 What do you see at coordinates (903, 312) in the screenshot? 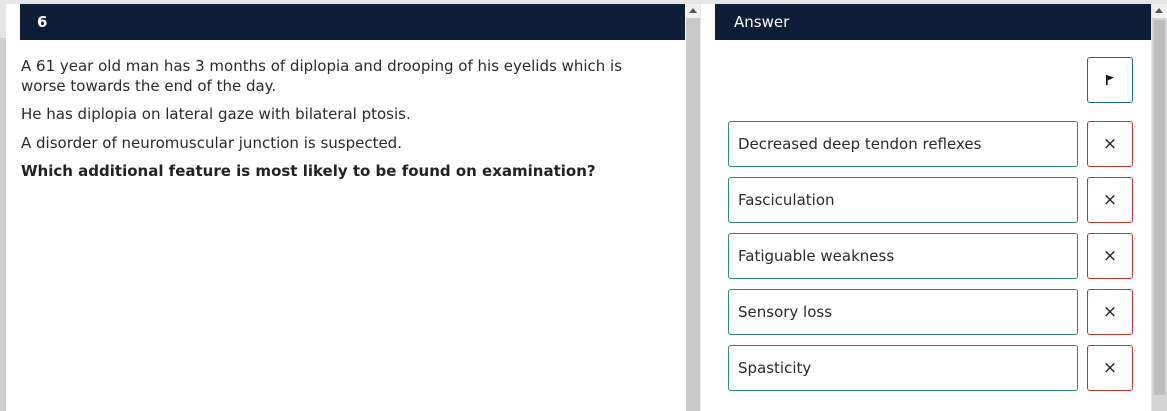
I see `answer-option: Sensory loss` at bounding box center [903, 312].